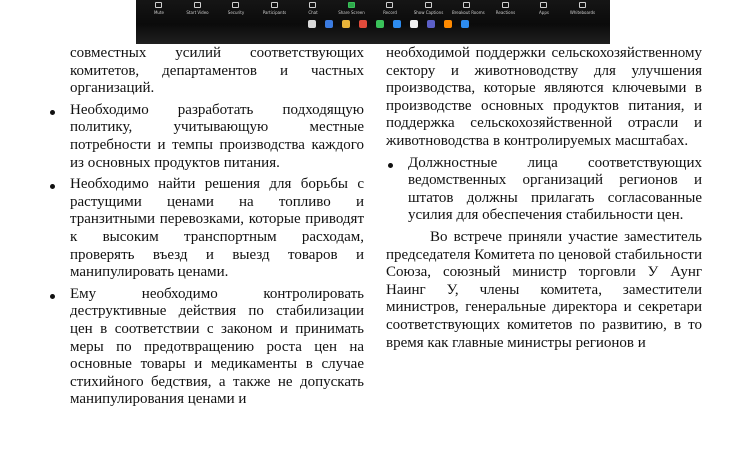 This screenshot has width=750, height=460. I want to click on toolbar-button: Reactions, so click(506, 10).